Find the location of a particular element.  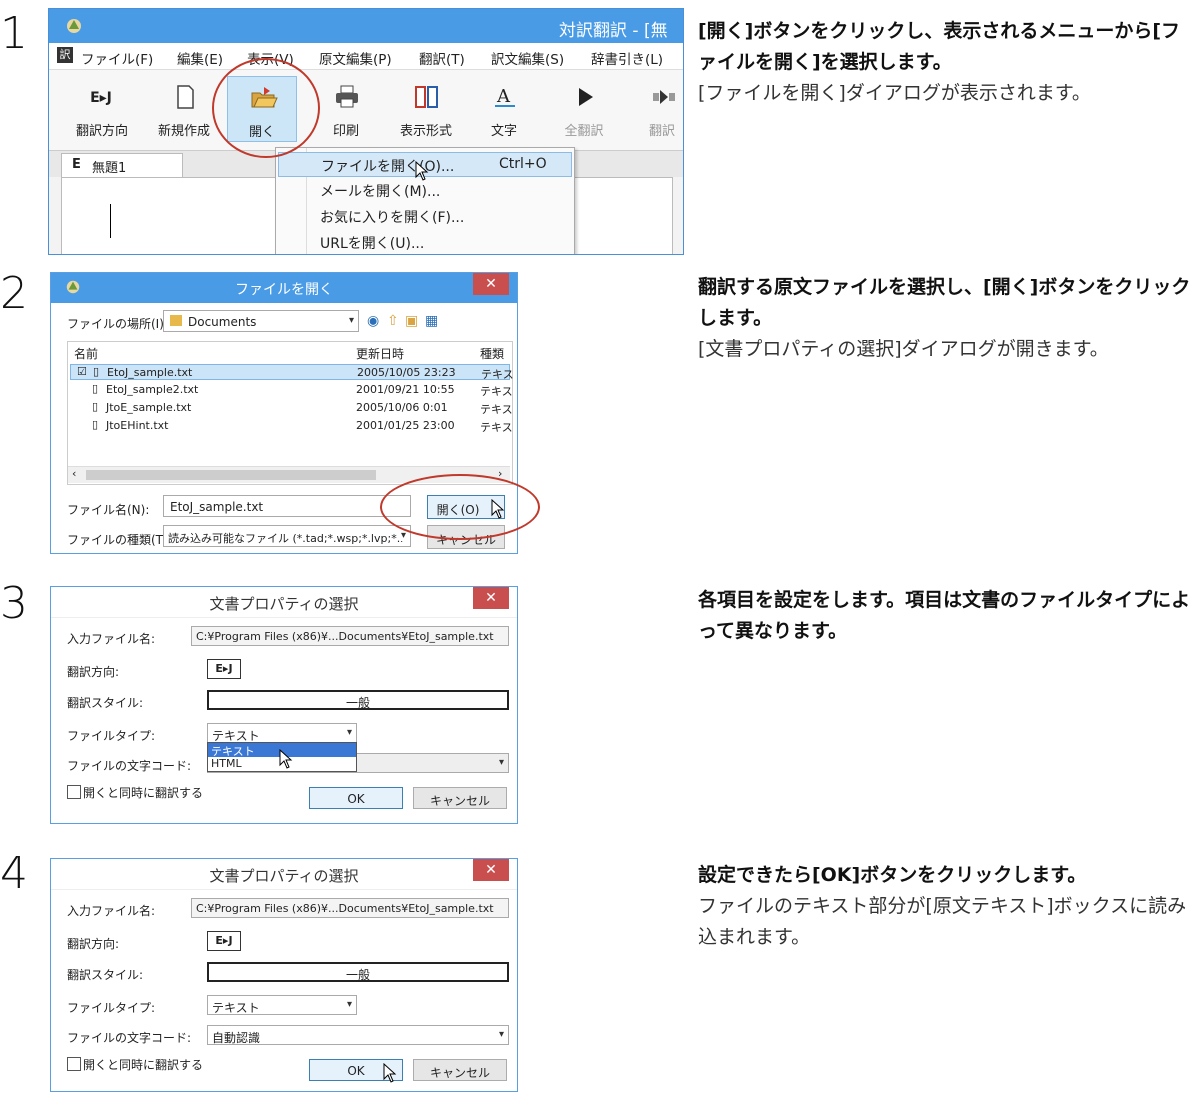

menu-app-icon: 訳 is located at coordinates (65, 55).